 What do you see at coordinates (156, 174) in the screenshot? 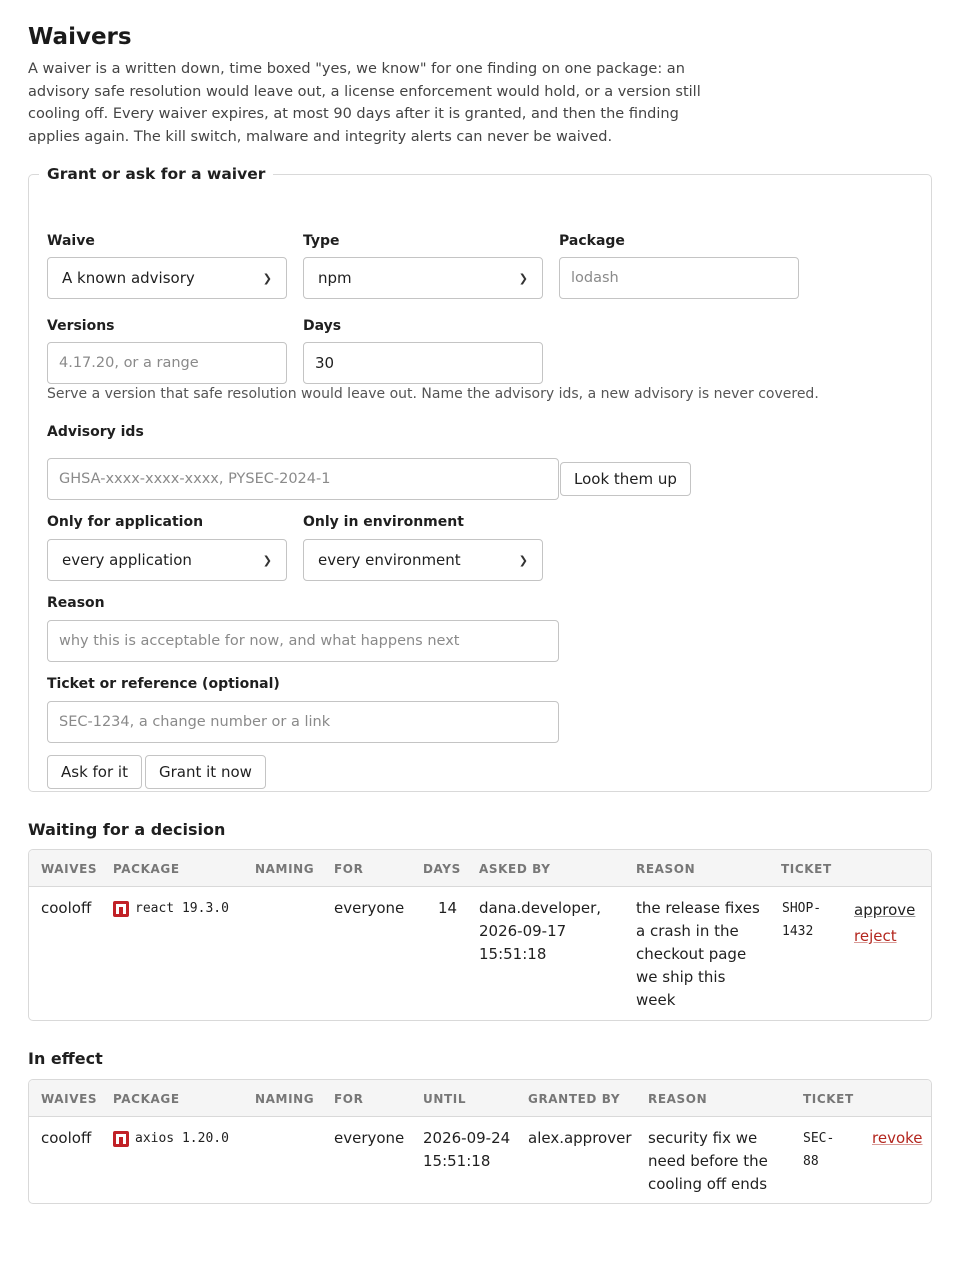
I see `form-legend: Grant or ask for a waiver` at bounding box center [156, 174].